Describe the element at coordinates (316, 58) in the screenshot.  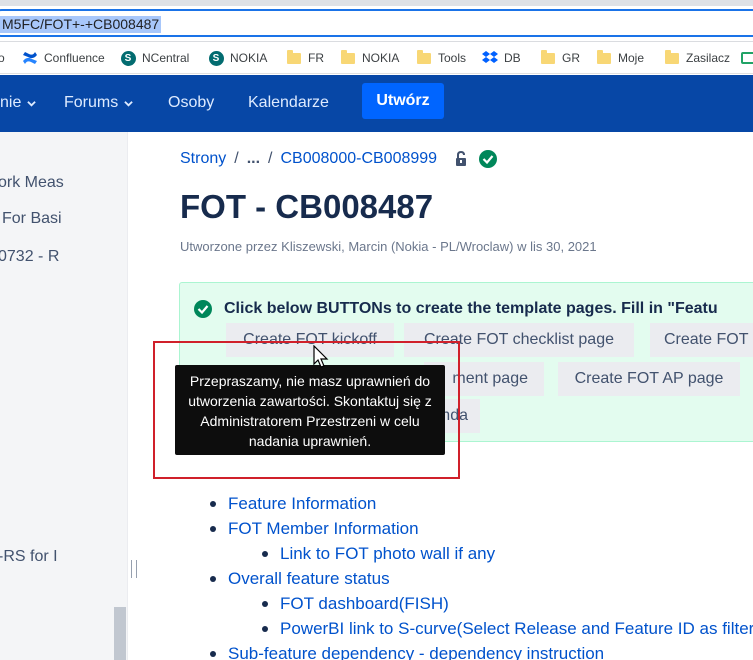
I see `bookmark-label: FR` at that location.